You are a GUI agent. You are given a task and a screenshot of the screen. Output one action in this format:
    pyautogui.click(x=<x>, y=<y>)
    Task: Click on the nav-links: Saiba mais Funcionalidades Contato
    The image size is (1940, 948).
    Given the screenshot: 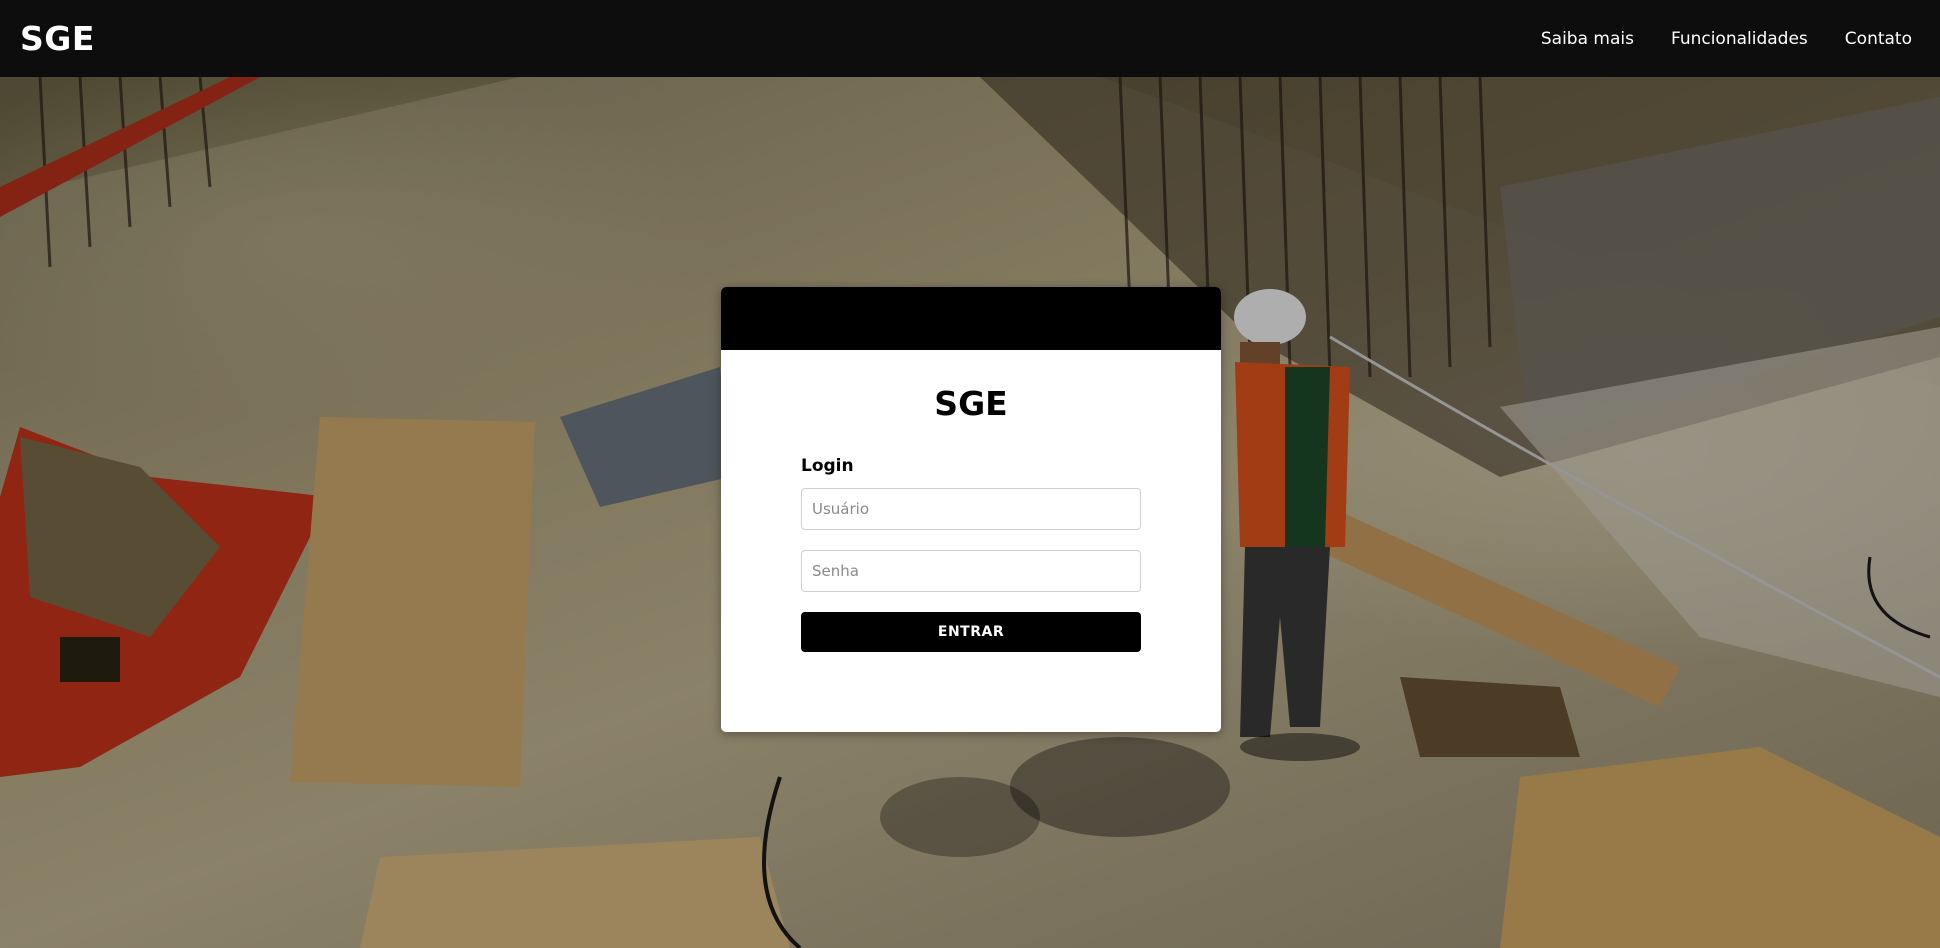 What is the action you would take?
    pyautogui.click(x=1726, y=39)
    